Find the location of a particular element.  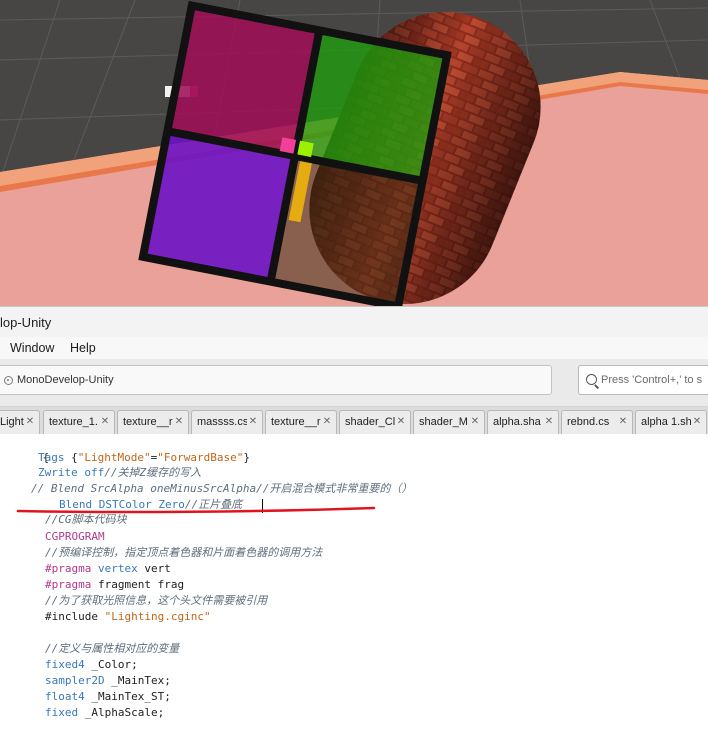

red-annotation-underline is located at coordinates (196, 510).